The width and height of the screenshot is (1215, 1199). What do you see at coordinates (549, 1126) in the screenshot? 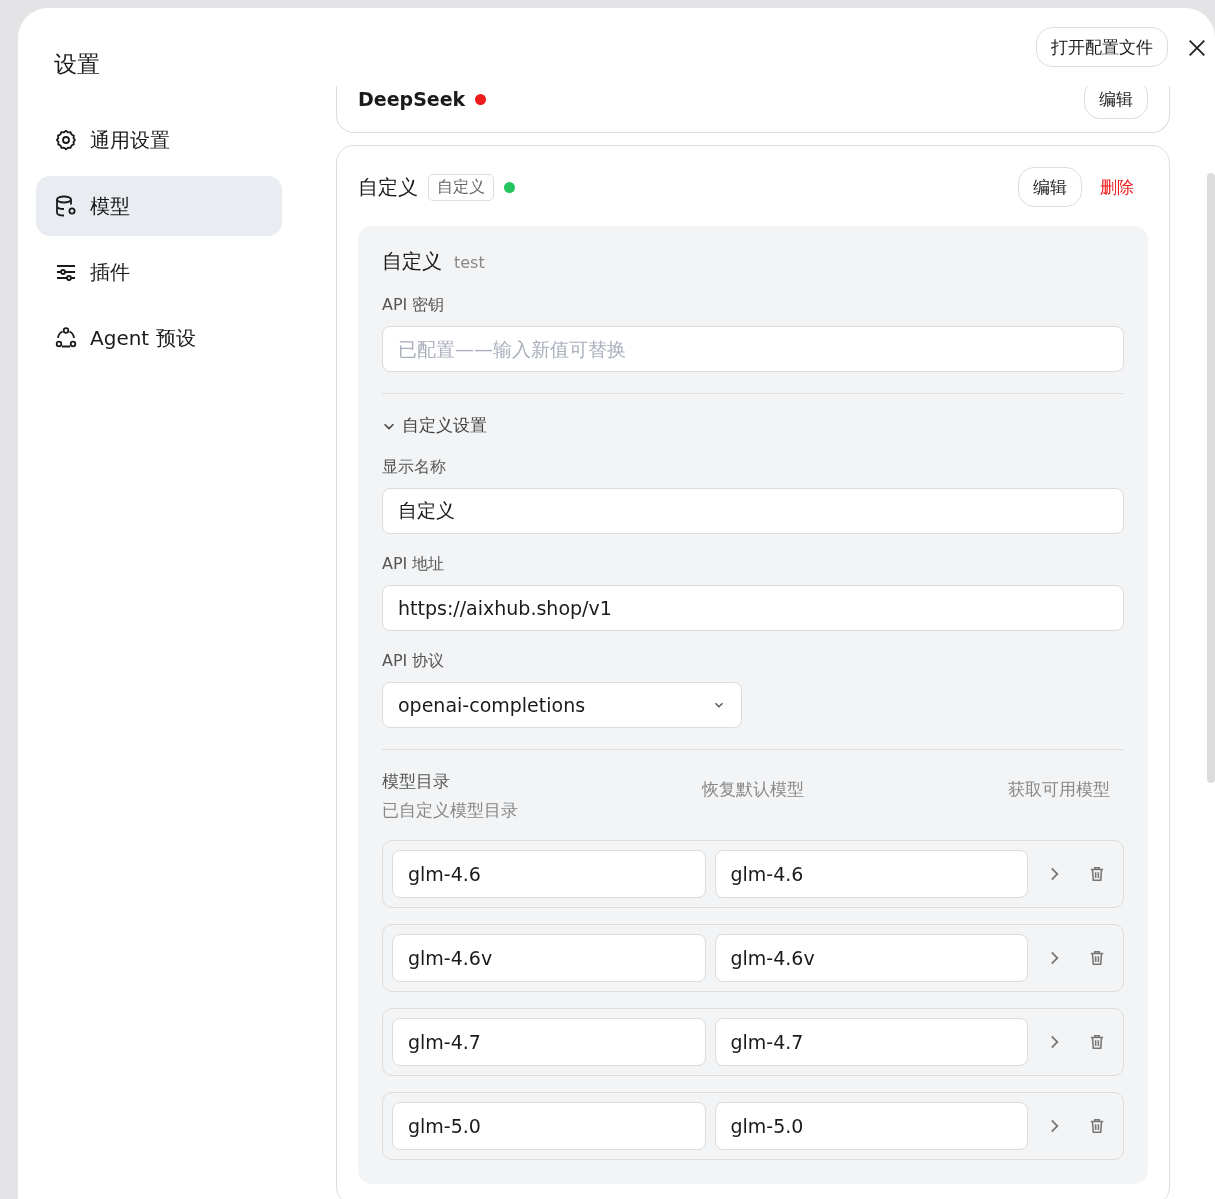
I see `model-id-field: glm-5.0` at bounding box center [549, 1126].